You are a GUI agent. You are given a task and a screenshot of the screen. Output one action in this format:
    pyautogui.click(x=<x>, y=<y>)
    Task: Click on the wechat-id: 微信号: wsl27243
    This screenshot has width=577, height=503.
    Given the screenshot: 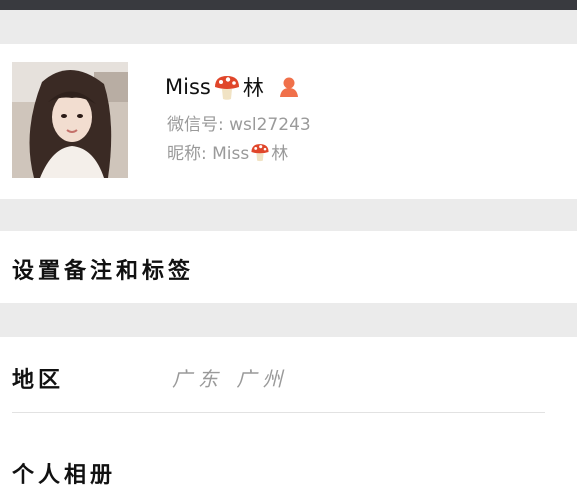 What is the action you would take?
    pyautogui.click(x=239, y=125)
    